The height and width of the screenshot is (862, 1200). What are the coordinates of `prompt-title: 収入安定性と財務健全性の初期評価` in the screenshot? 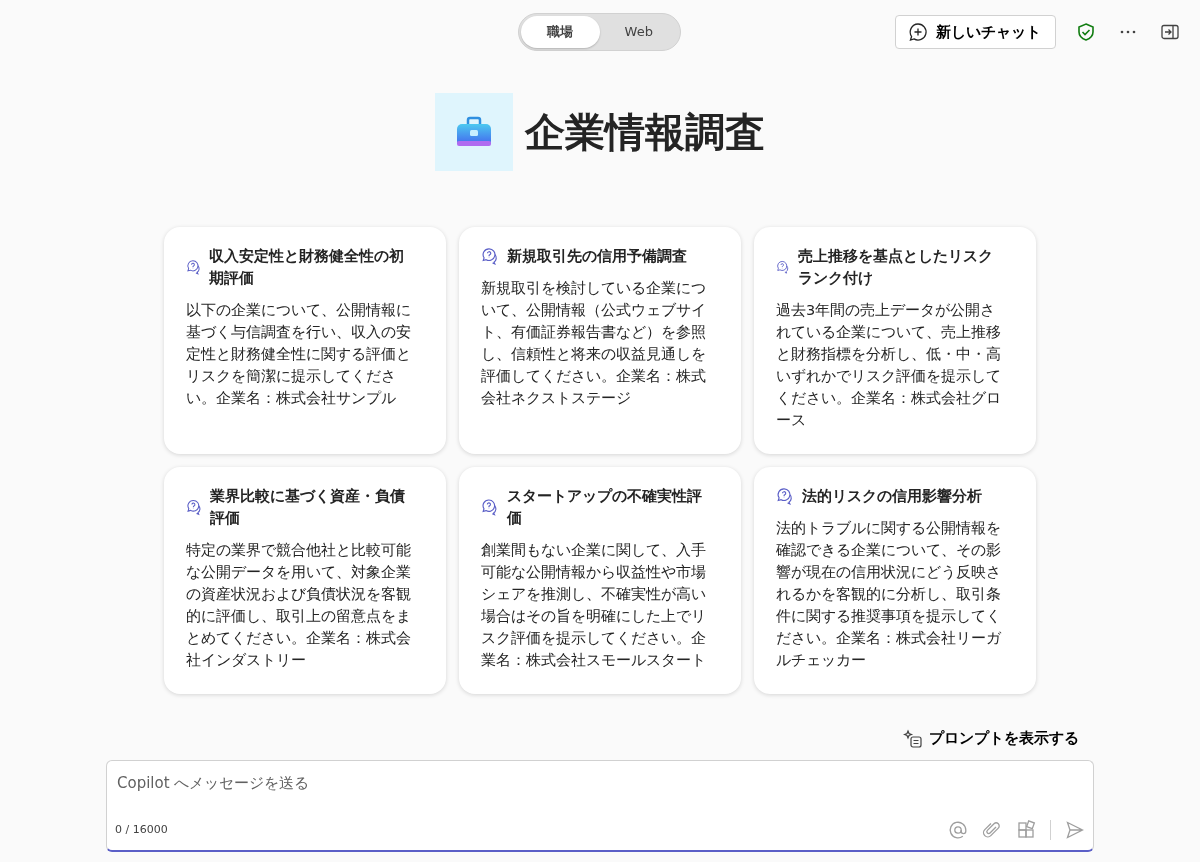 It's located at (307, 267).